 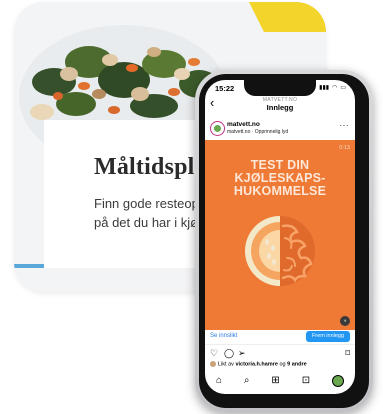 I want to click on liker-avatar, so click(x=213, y=364).